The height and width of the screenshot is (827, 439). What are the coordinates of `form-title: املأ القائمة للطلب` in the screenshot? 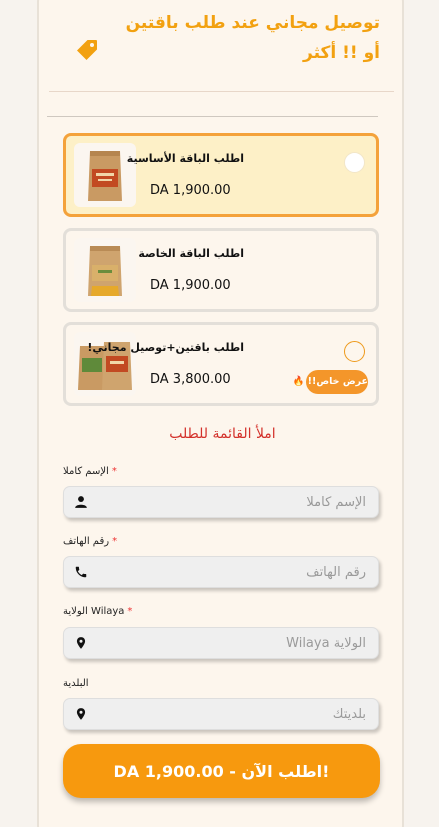 It's located at (222, 434).